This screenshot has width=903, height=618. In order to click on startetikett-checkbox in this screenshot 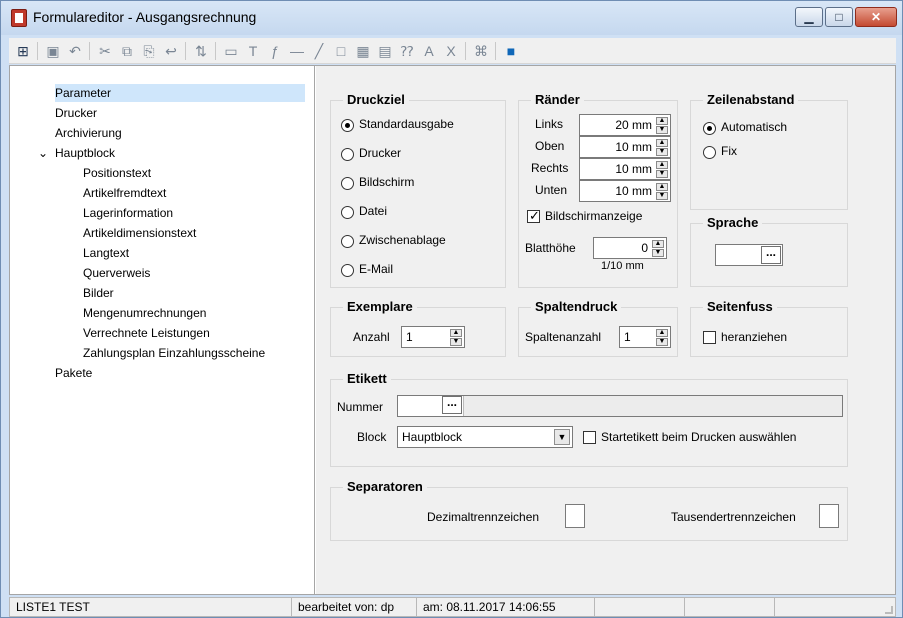, I will do `click(589, 437)`.